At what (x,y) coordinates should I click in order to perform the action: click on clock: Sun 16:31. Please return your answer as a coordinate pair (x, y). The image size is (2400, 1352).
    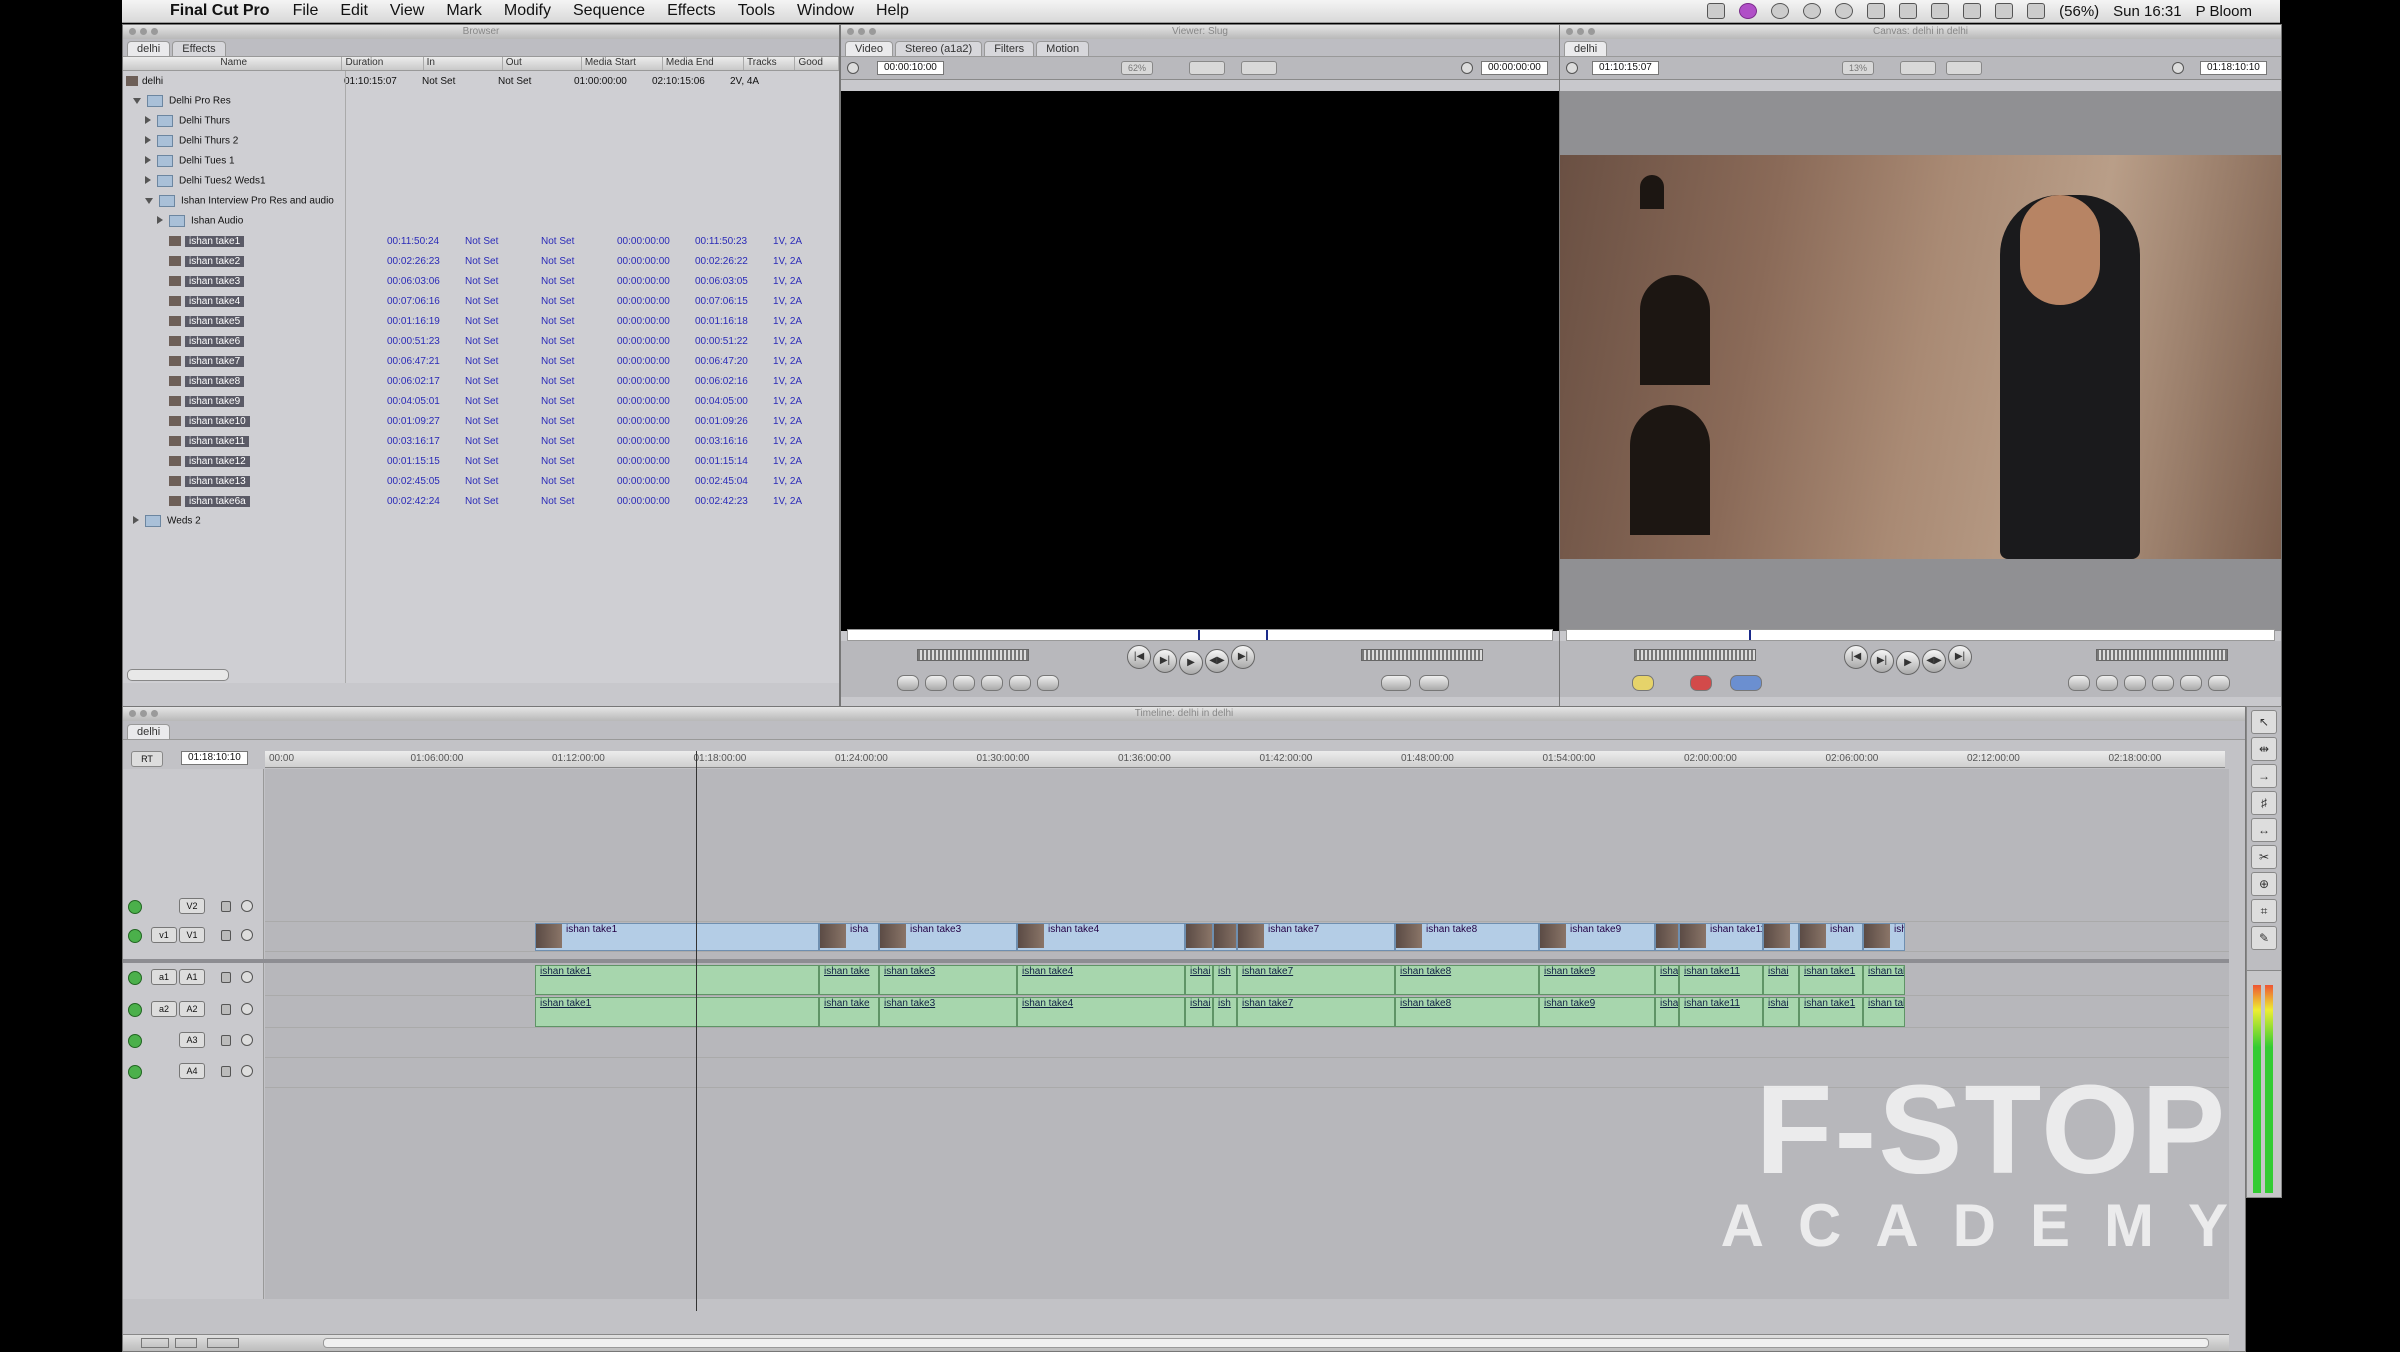
    Looking at the image, I should click on (2147, 11).